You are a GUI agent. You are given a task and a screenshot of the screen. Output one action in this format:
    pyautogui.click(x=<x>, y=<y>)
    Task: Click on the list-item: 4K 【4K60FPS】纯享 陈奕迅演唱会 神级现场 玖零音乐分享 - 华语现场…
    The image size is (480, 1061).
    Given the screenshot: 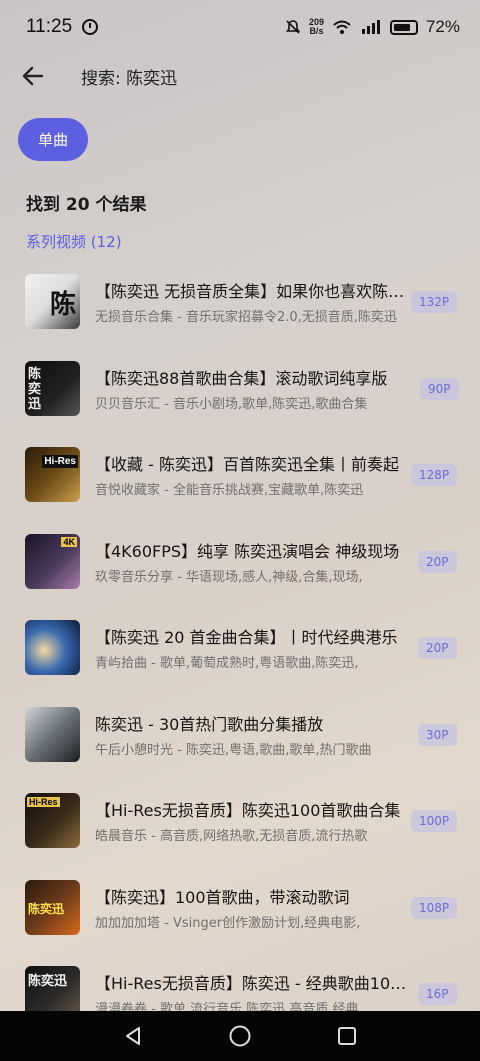 What is the action you would take?
    pyautogui.click(x=240, y=563)
    